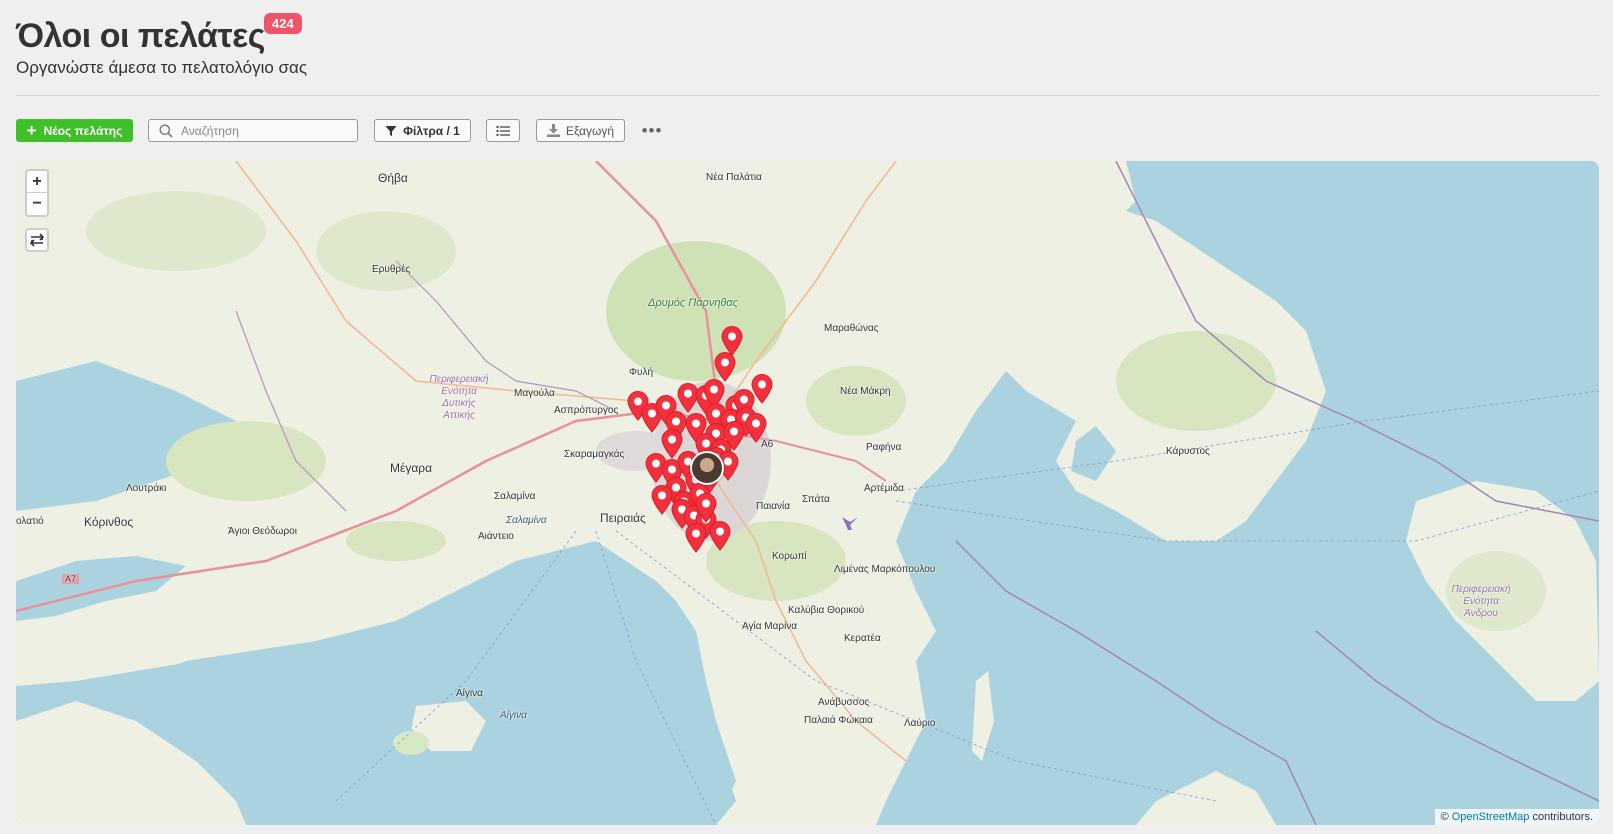 The image size is (1613, 834). What do you see at coordinates (1188, 451) in the screenshot?
I see `place-label: Κάρυστος` at bounding box center [1188, 451].